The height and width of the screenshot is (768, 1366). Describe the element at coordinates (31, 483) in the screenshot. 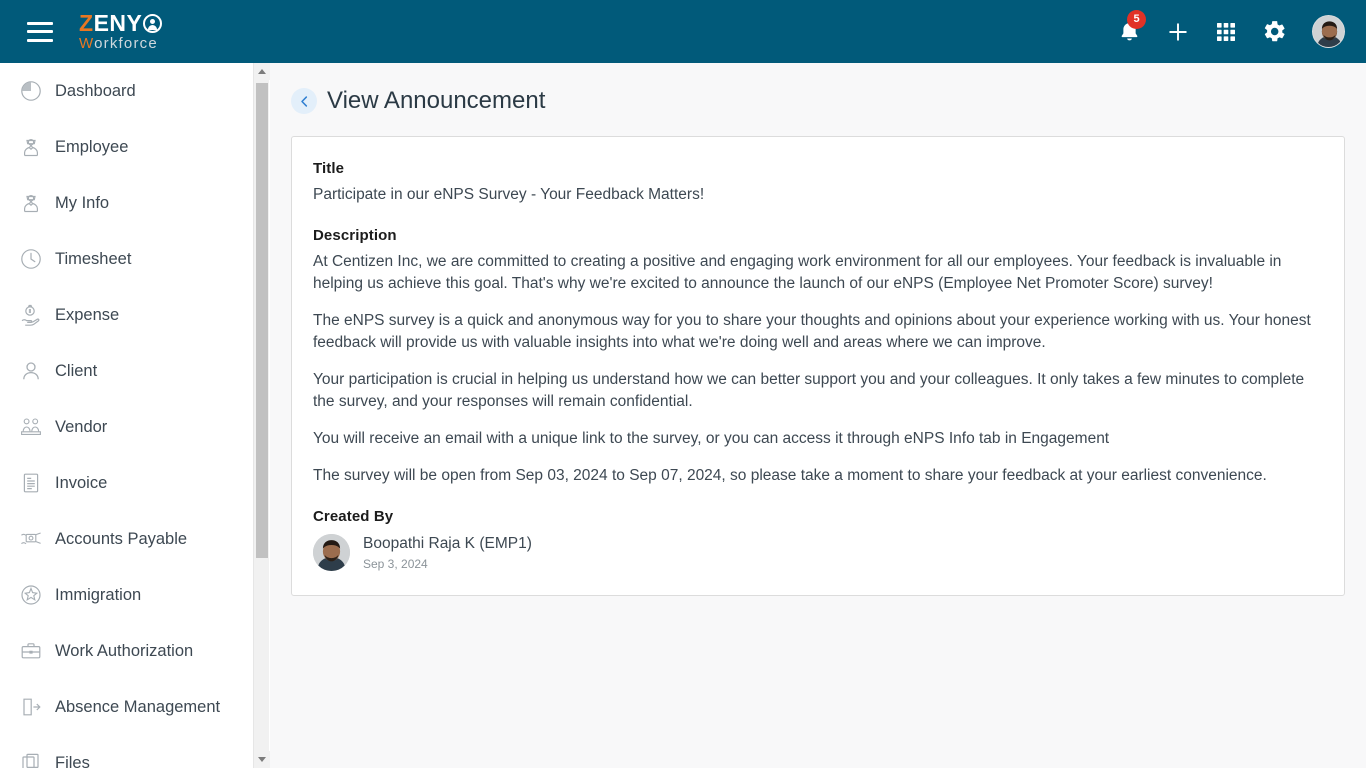

I see `invoice-document-icon` at that location.